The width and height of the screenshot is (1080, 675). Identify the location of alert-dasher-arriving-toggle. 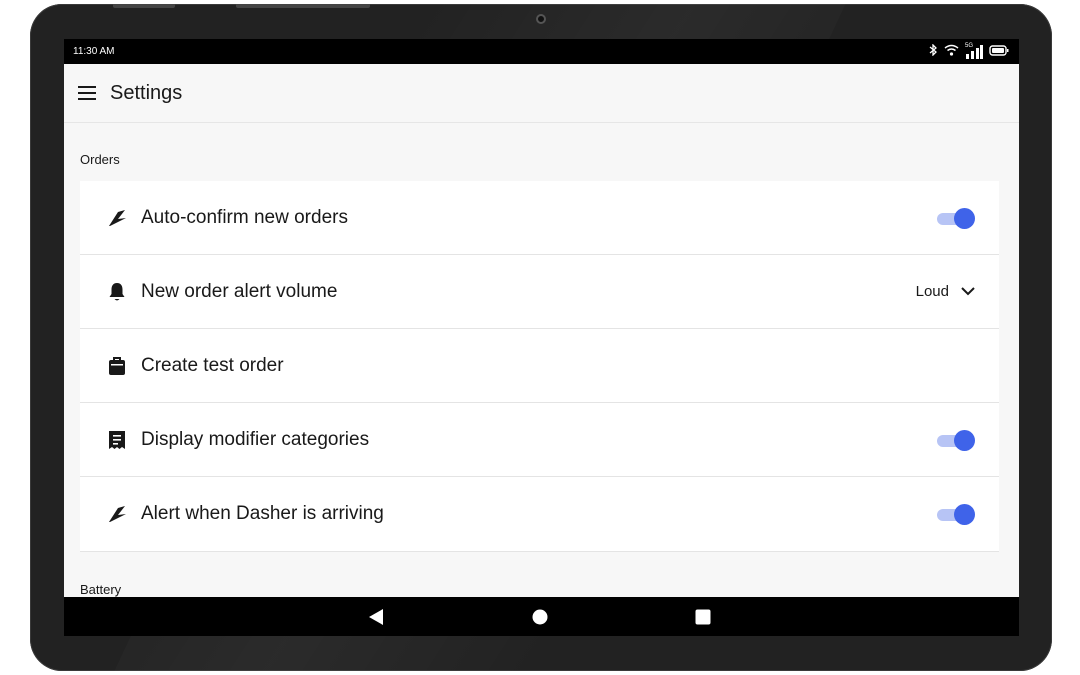
(956, 514).